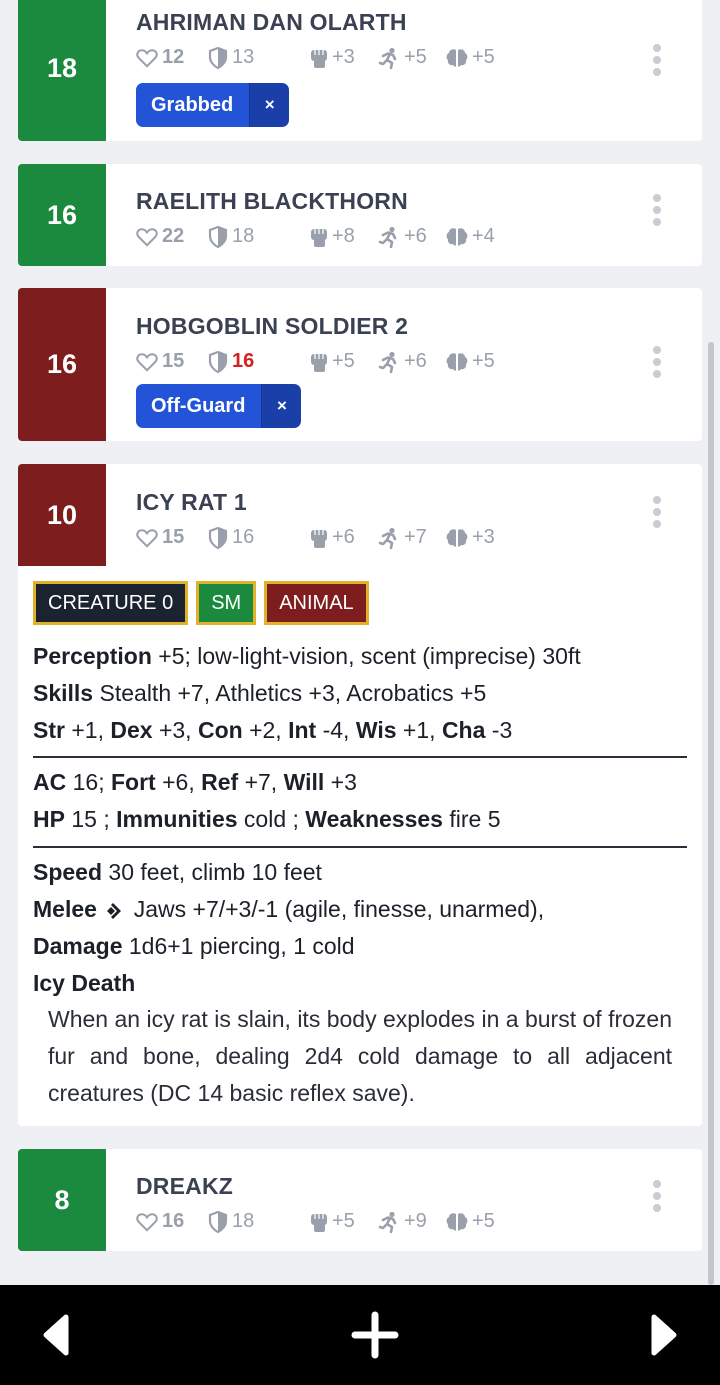 Image resolution: width=720 pixels, height=1385 pixels. I want to click on reflex-value: +5, so click(415, 57).